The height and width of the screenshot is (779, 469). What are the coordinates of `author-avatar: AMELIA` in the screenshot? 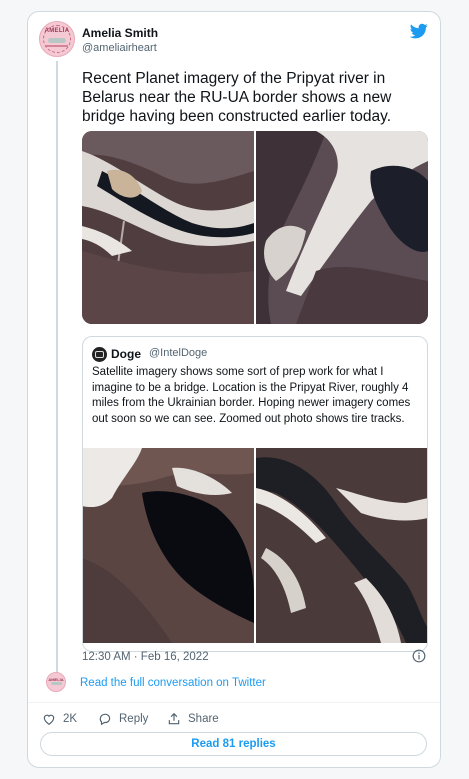 It's located at (57, 39).